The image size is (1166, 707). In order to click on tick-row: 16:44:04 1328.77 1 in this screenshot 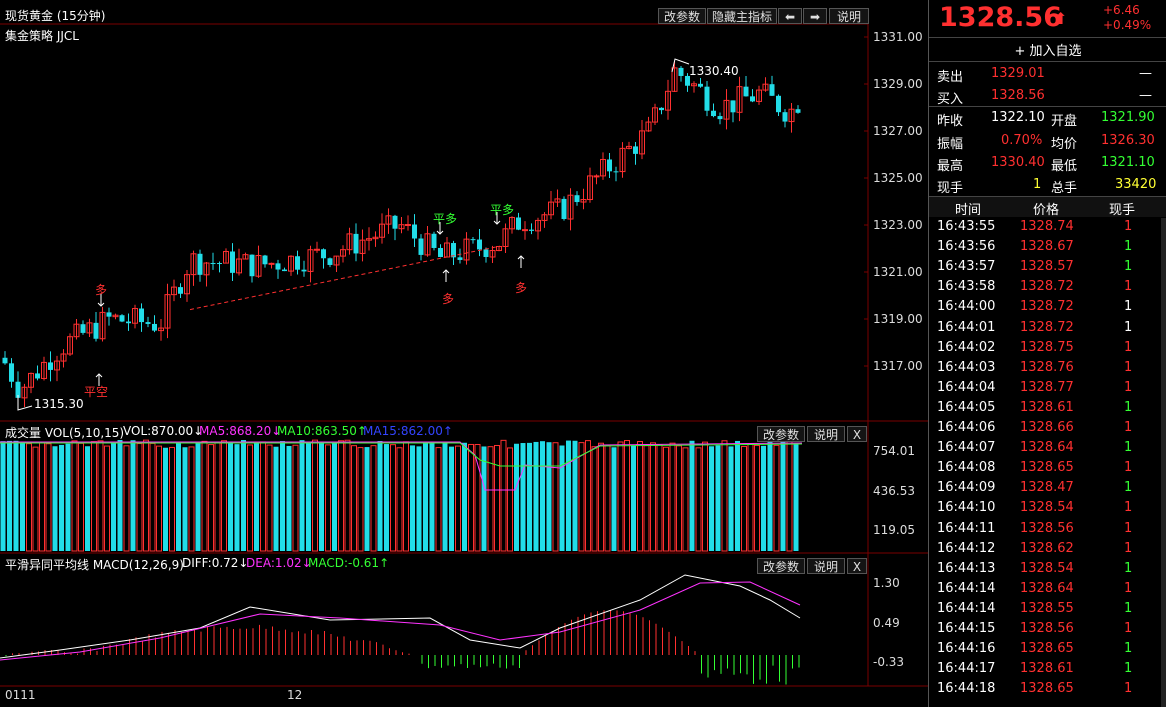, I will do `click(1035, 387)`.